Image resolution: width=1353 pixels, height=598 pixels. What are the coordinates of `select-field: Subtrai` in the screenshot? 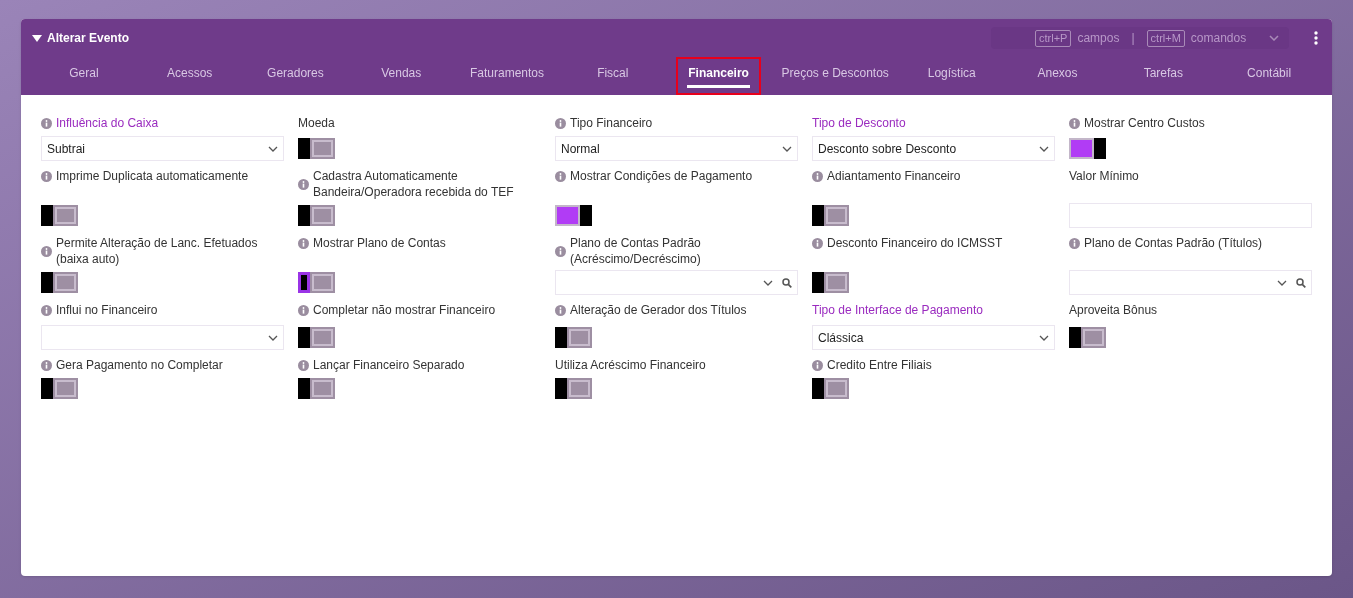 It's located at (162, 148).